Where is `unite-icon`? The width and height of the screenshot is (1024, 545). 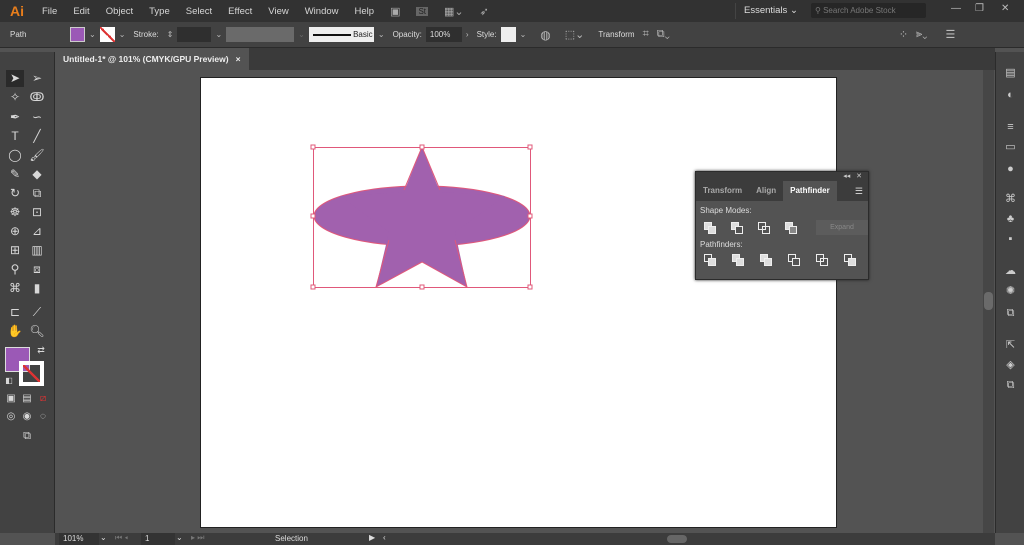
unite-icon is located at coordinates (710, 227).